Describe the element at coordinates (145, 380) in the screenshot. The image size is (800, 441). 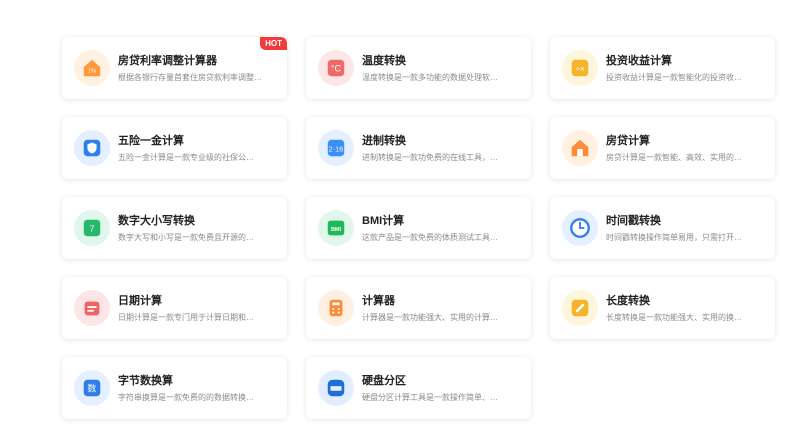
I see `tool-title: 字节数换算` at that location.